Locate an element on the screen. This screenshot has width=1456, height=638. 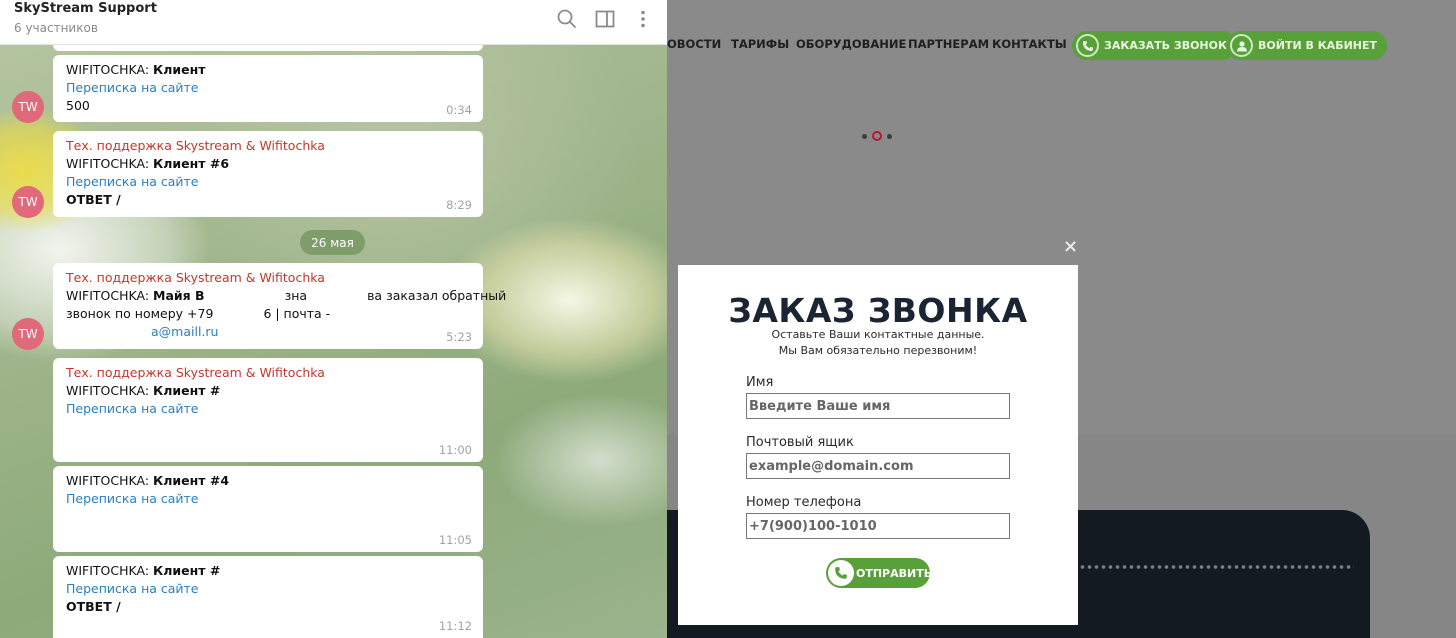
message-text-tail: 6 | почта - is located at coordinates (297, 313).